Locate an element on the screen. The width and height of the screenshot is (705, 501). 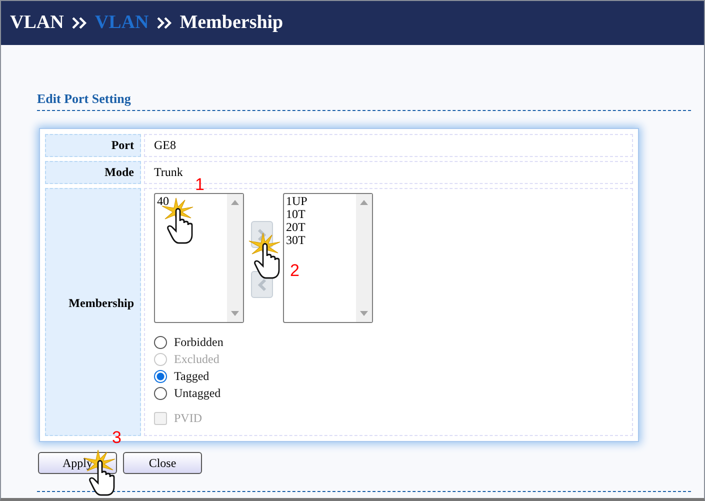
membership-radio: Forbidden is located at coordinates (388, 342).